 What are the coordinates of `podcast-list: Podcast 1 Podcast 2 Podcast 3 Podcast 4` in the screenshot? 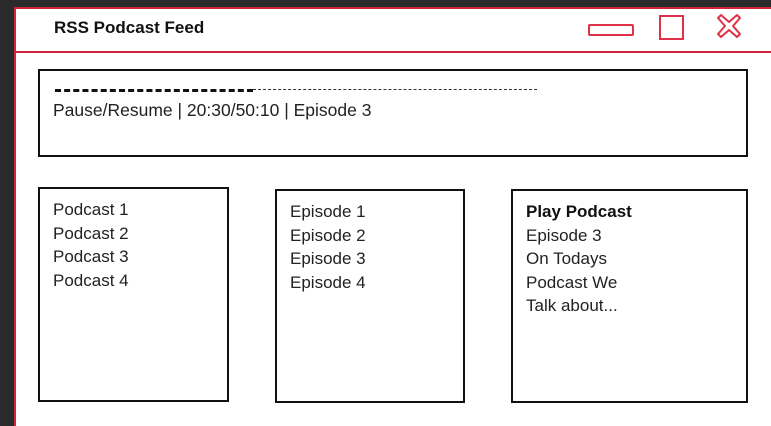 It's located at (133, 294).